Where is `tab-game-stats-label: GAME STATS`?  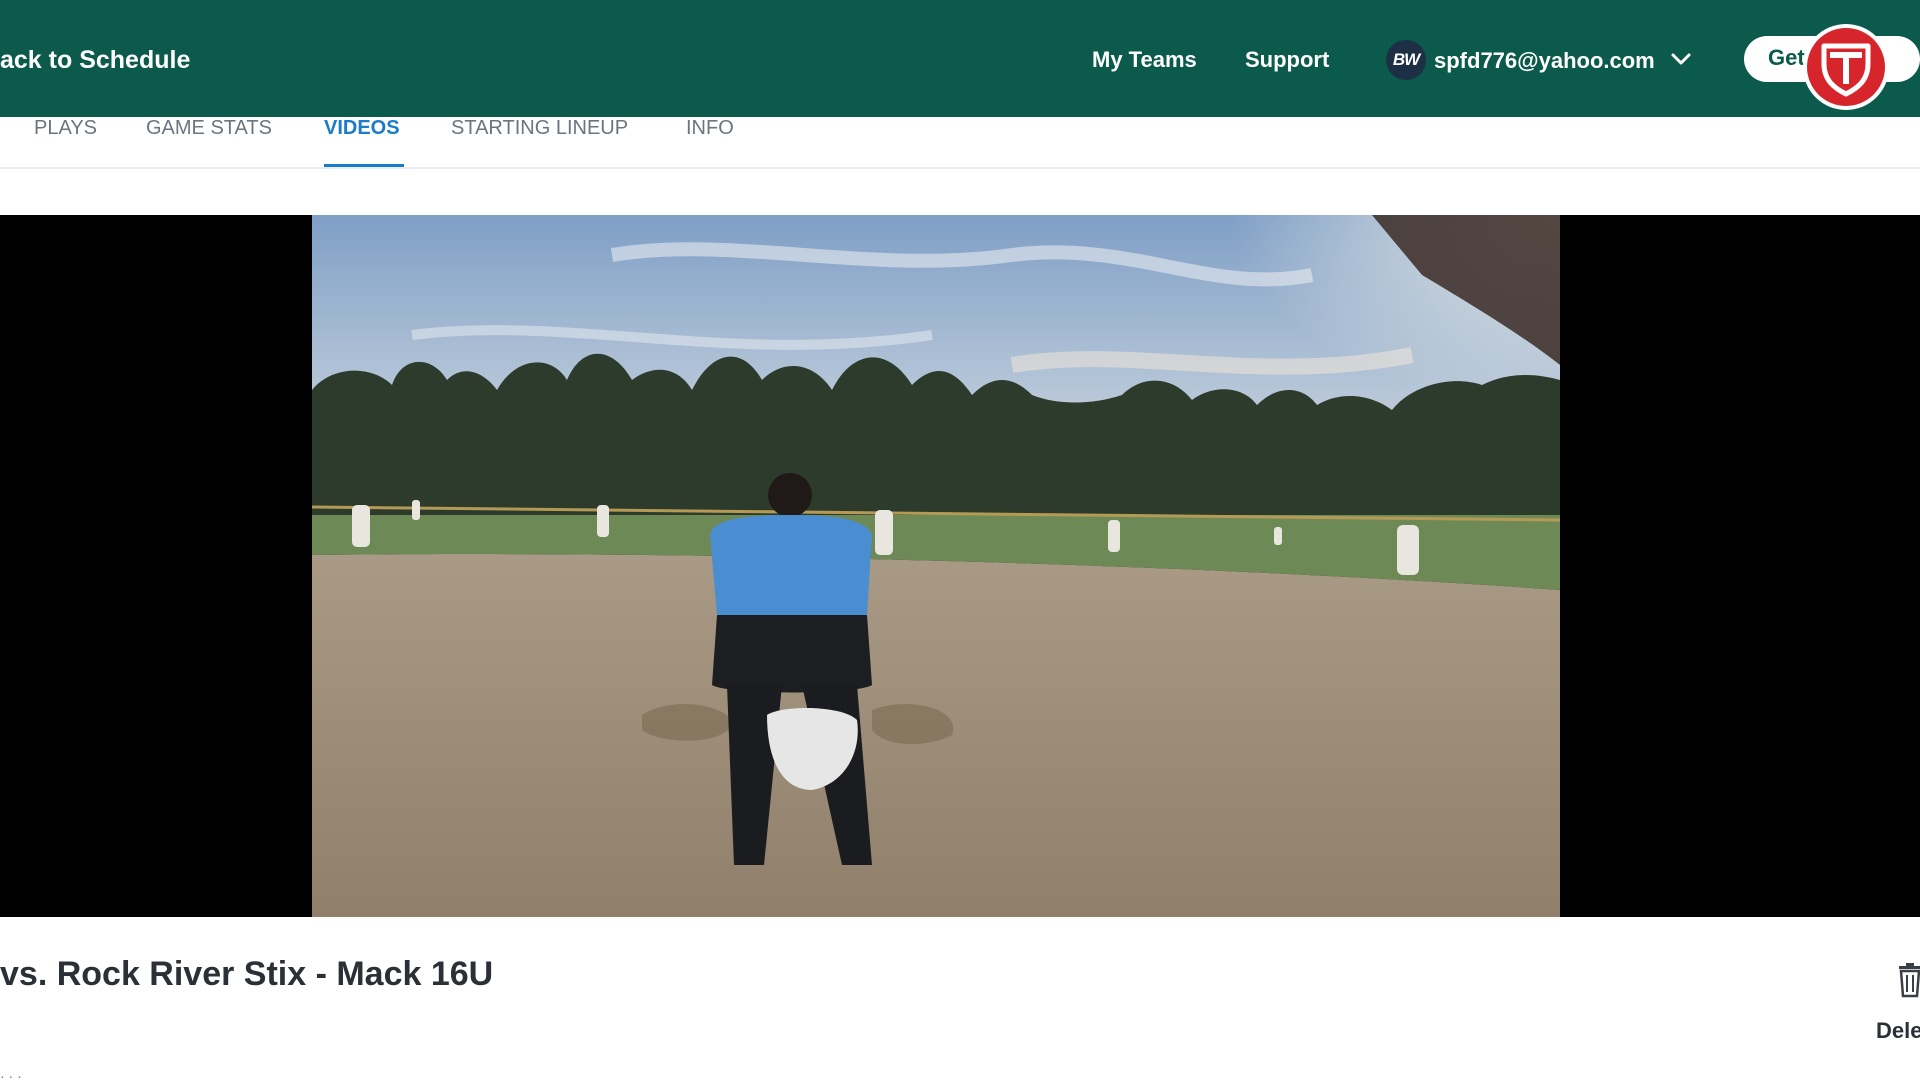 tab-game-stats-label: GAME STATS is located at coordinates (209, 128).